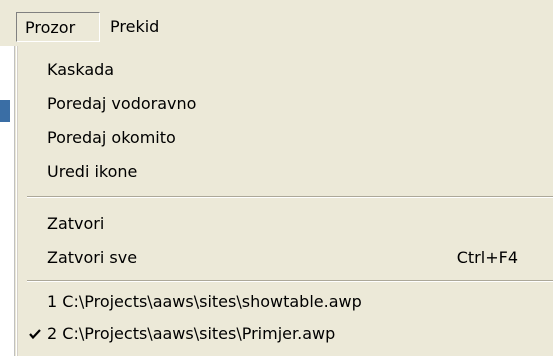 The height and width of the screenshot is (356, 553). Describe the element at coordinates (134, 27) in the screenshot. I see `menu-prekid: Prekid` at that location.